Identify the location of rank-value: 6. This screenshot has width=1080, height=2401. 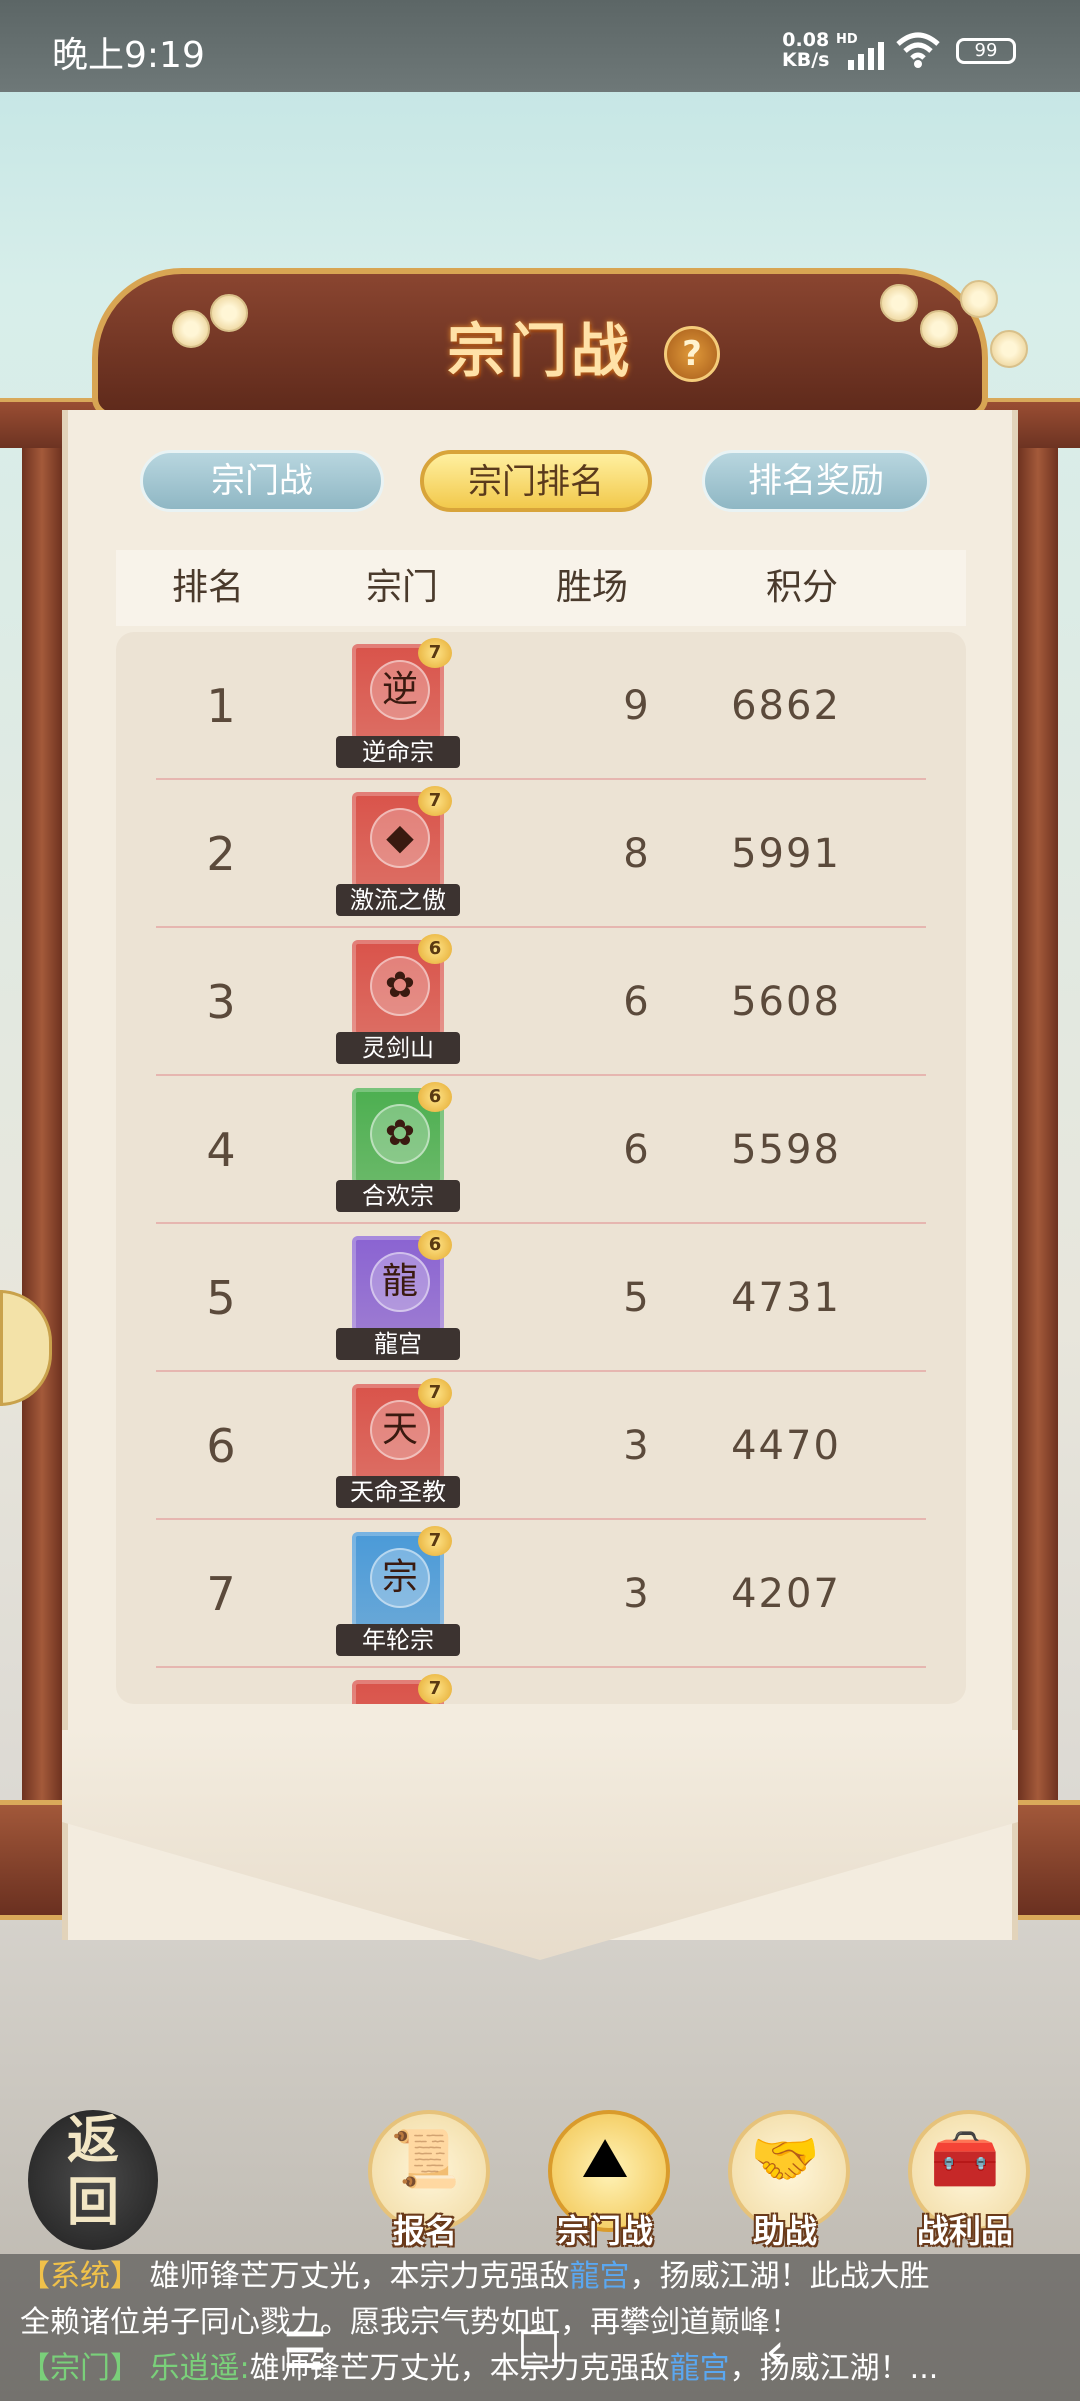
(221, 1446).